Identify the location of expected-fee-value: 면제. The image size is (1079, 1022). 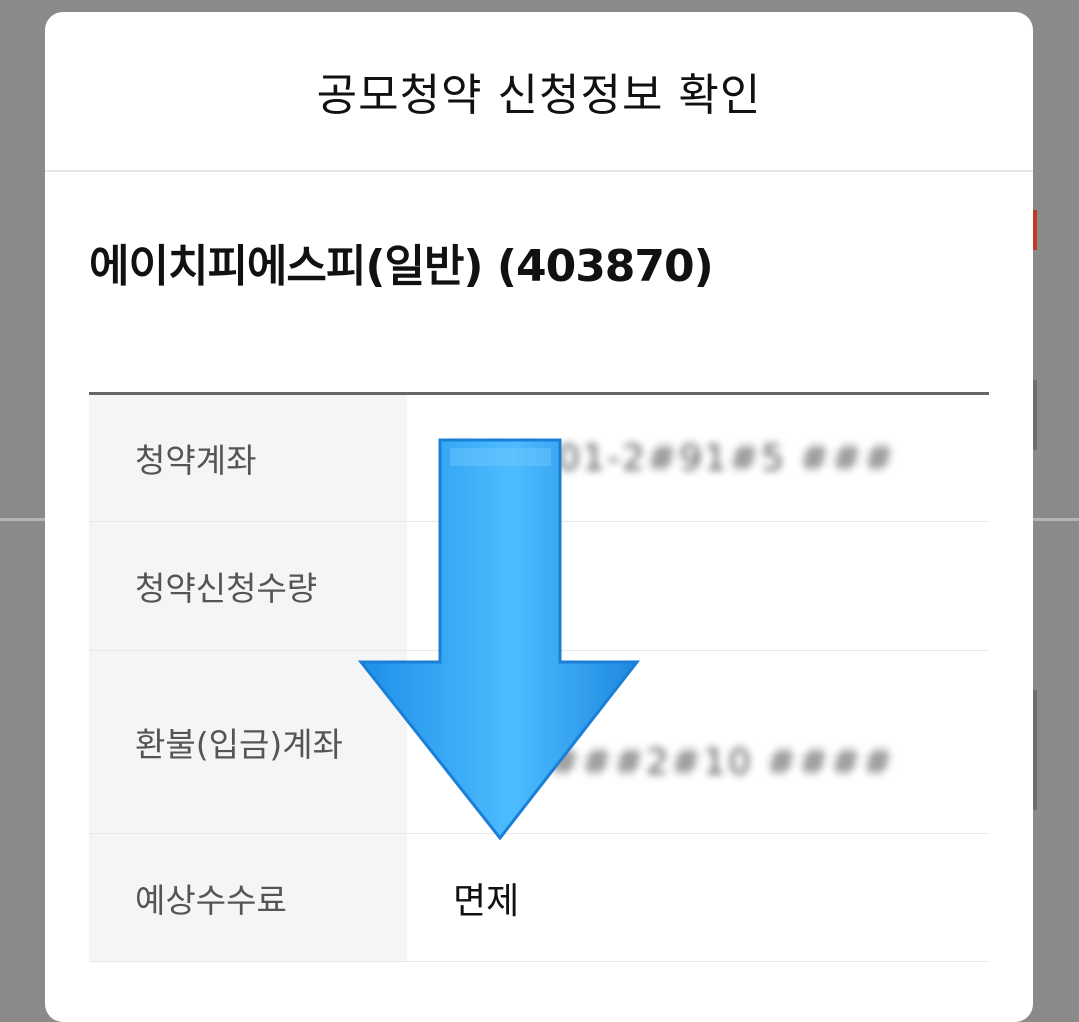
(486, 901).